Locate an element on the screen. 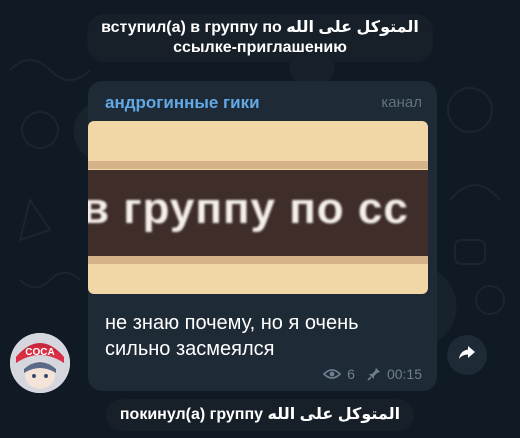  message-text-line2: сильно засмеялся is located at coordinates (190, 349).